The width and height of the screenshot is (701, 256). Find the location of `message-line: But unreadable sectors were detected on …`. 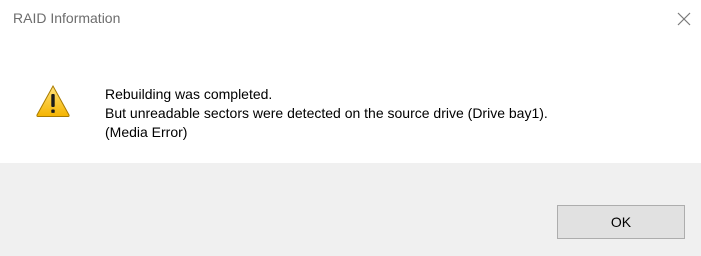

message-line: But unreadable sectors were detected on … is located at coordinates (326, 113).